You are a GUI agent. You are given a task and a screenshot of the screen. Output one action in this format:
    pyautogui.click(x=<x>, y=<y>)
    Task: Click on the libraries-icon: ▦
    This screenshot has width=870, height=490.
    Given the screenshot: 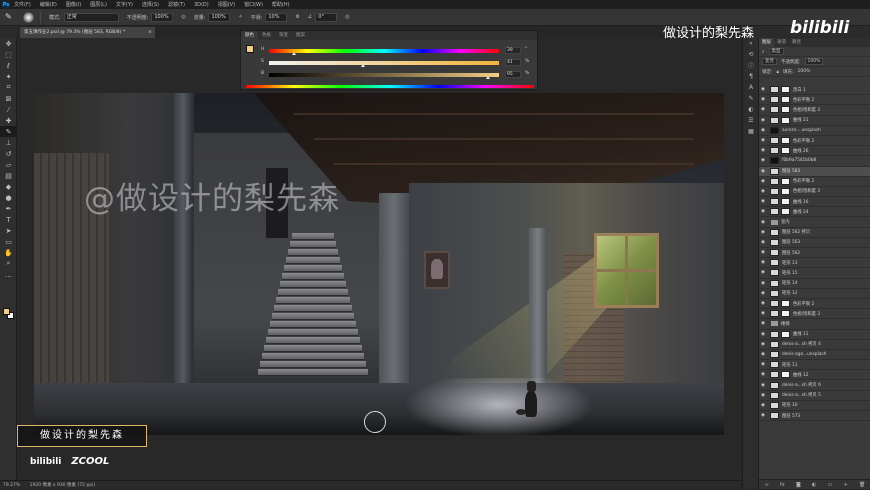 What is the action you would take?
    pyautogui.click(x=751, y=131)
    